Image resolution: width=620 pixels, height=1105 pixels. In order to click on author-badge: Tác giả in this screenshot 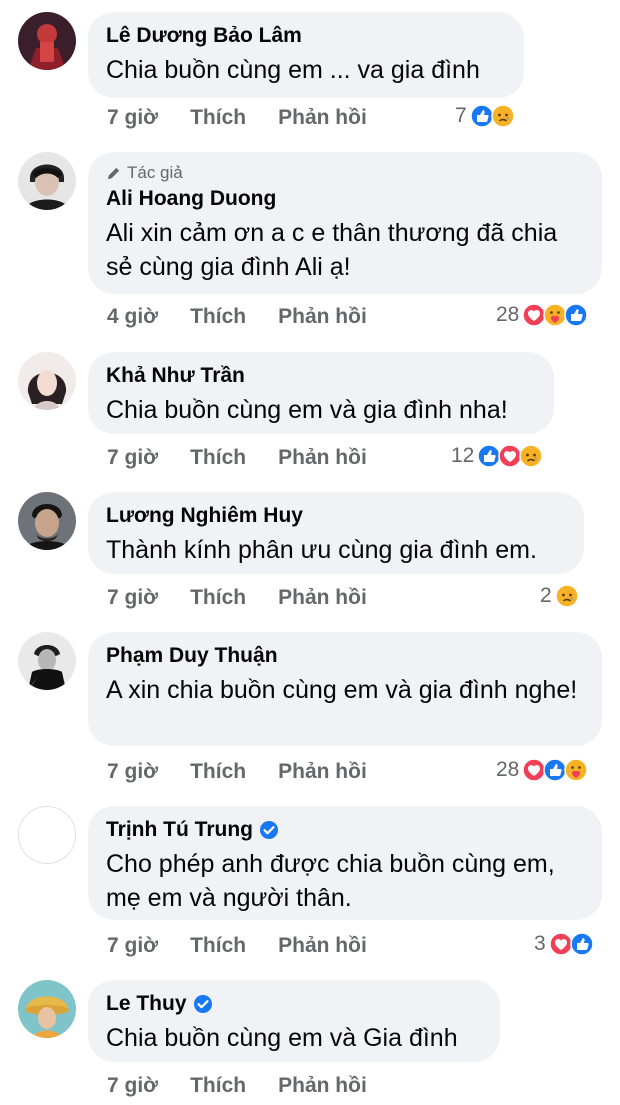, I will do `click(344, 173)`.